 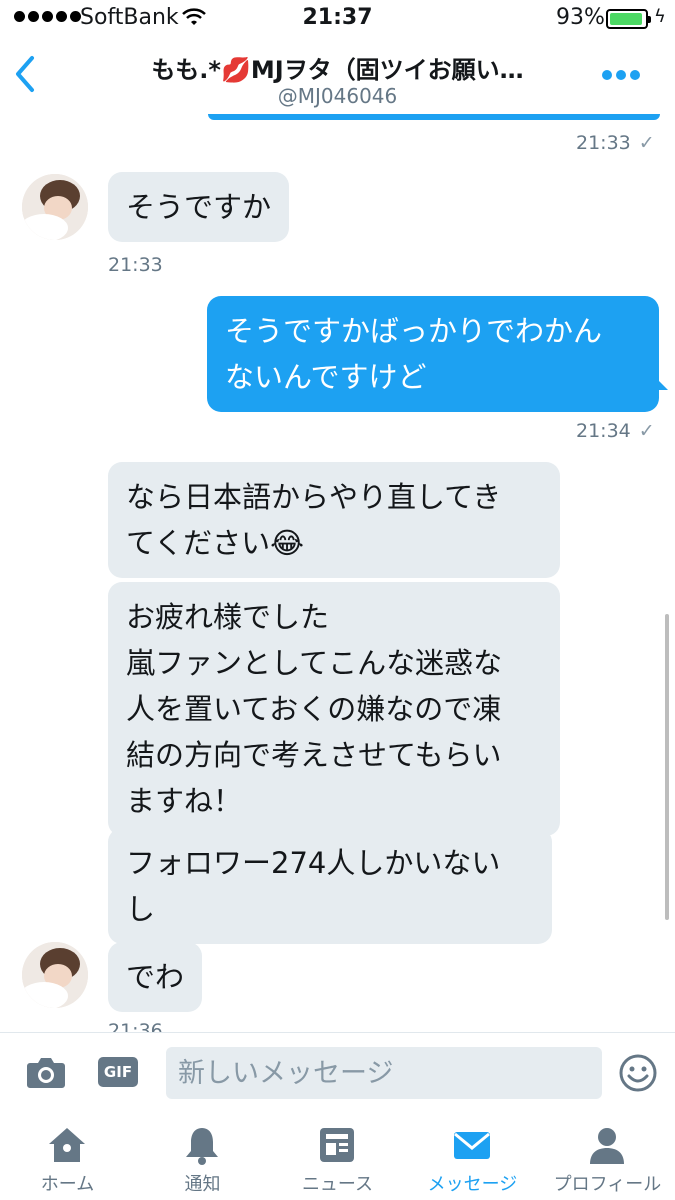 What do you see at coordinates (434, 117) in the screenshot?
I see `outgoing-message-bubble` at bounding box center [434, 117].